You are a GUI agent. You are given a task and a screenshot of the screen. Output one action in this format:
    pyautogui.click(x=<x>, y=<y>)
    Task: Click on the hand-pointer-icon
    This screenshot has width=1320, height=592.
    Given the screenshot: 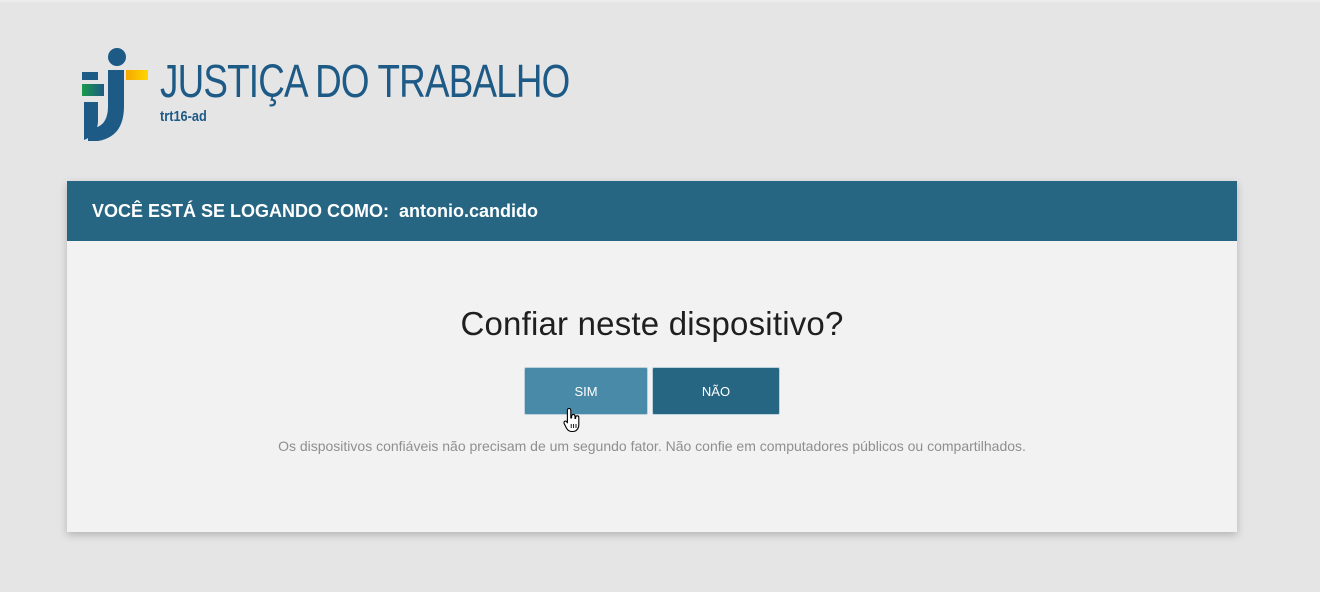 What is the action you would take?
    pyautogui.click(x=571, y=420)
    